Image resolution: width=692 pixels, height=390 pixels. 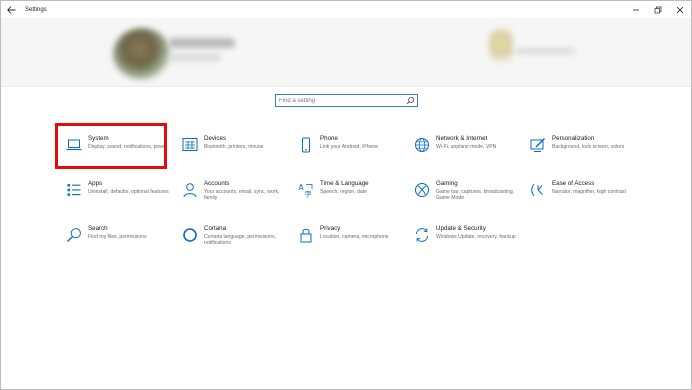 I want to click on tile-title: Network & Internet, so click(x=462, y=138).